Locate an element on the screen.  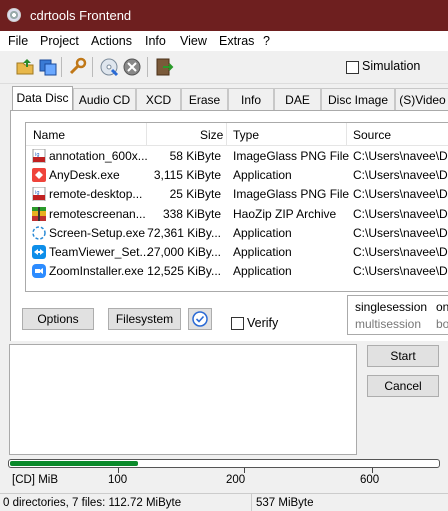
cell-name: AnyDesk.exe is located at coordinates (84, 175).